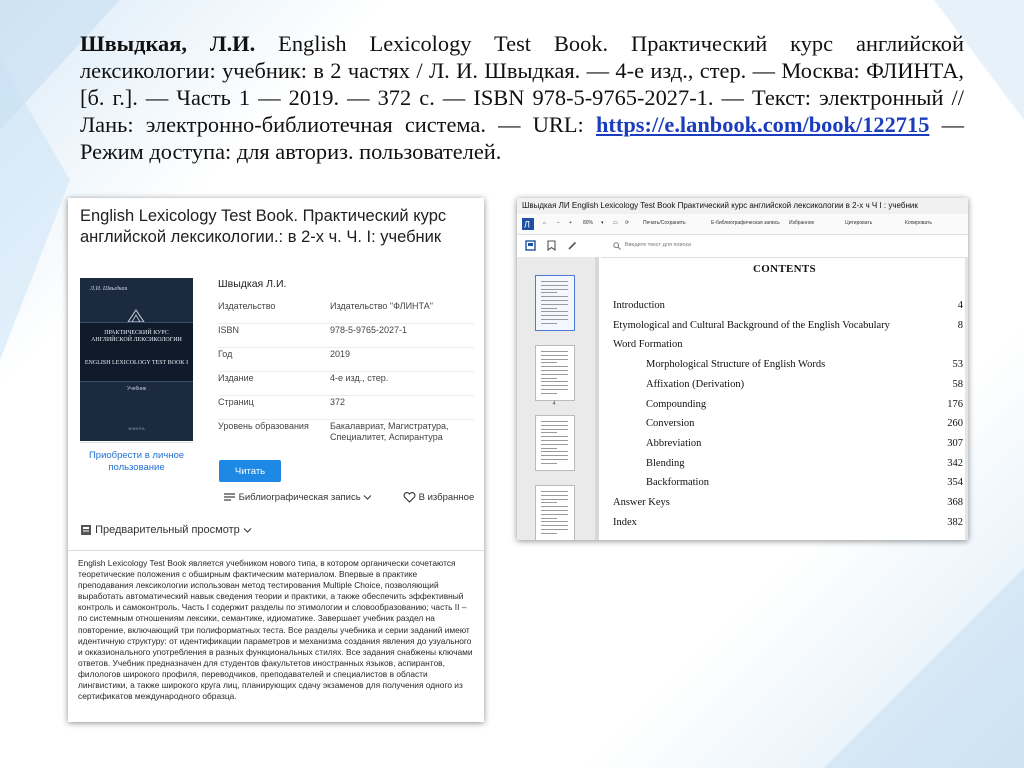 Image resolution: width=1024 pixels, height=768 pixels. I want to click on toolbar-favorites: Избранное, so click(801, 223).